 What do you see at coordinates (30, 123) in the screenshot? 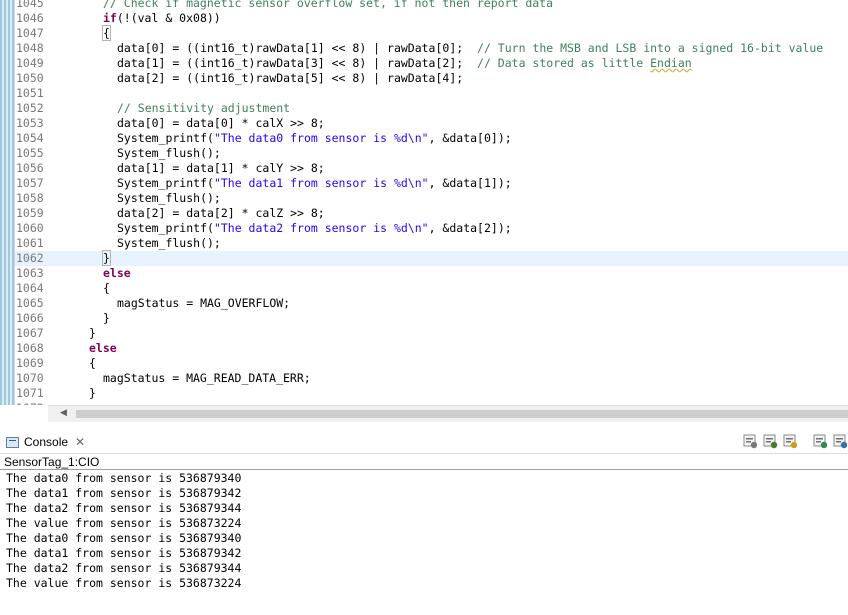
I see `line-number: 1053` at bounding box center [30, 123].